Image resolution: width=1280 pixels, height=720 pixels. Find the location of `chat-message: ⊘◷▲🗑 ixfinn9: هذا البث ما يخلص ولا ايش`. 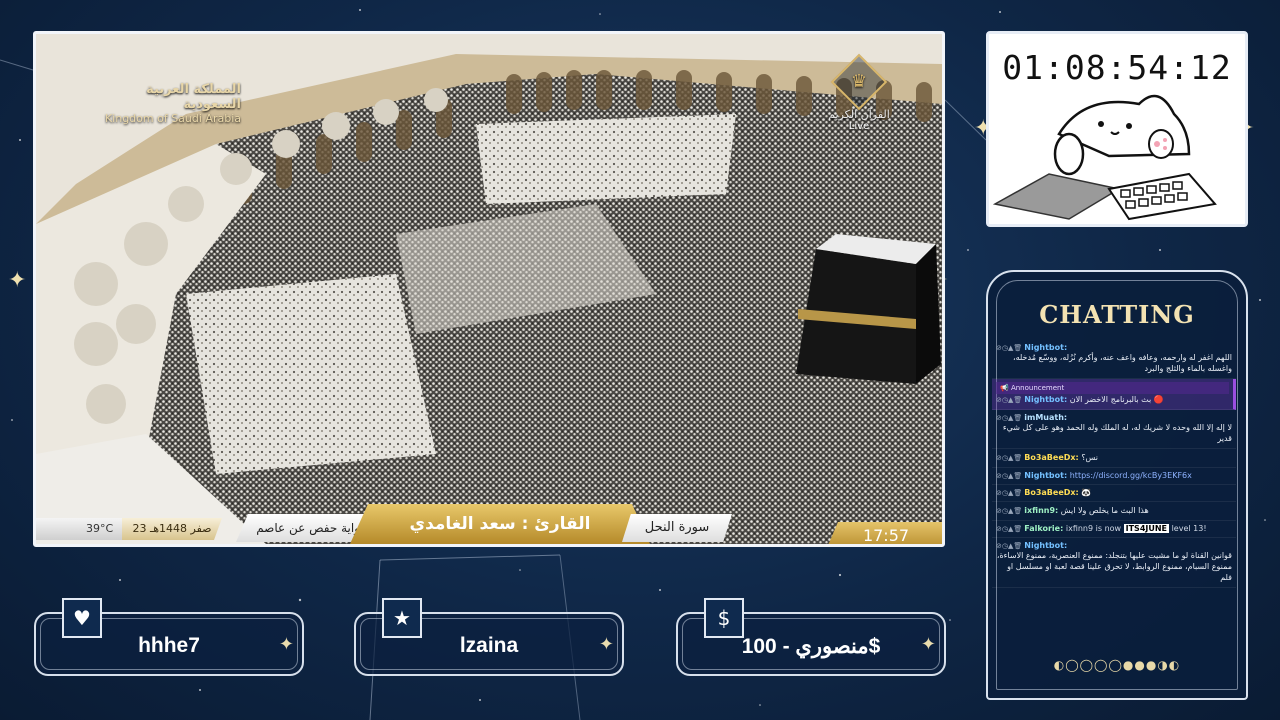

chat-message: ⊘◷▲🗑 ixfinn9: هذا البث ما يخلص ولا ايش is located at coordinates (1114, 511).